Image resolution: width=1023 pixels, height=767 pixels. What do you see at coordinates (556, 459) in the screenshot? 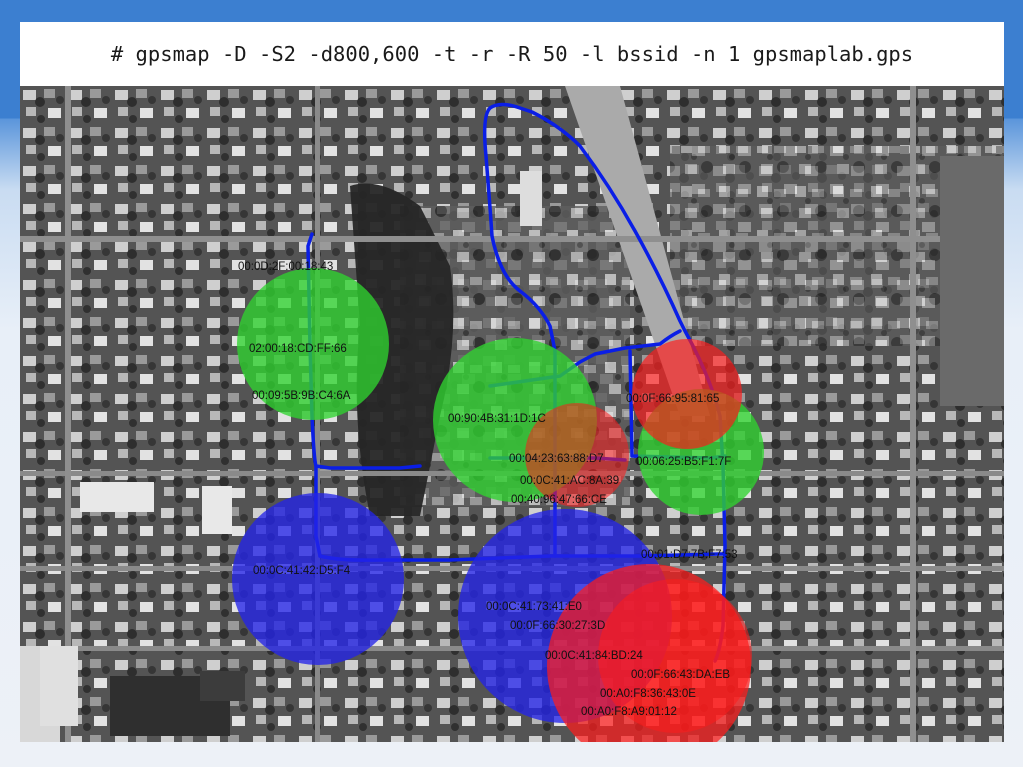
I see `ap-label: 00:04:23:63:88:D7` at bounding box center [556, 459].